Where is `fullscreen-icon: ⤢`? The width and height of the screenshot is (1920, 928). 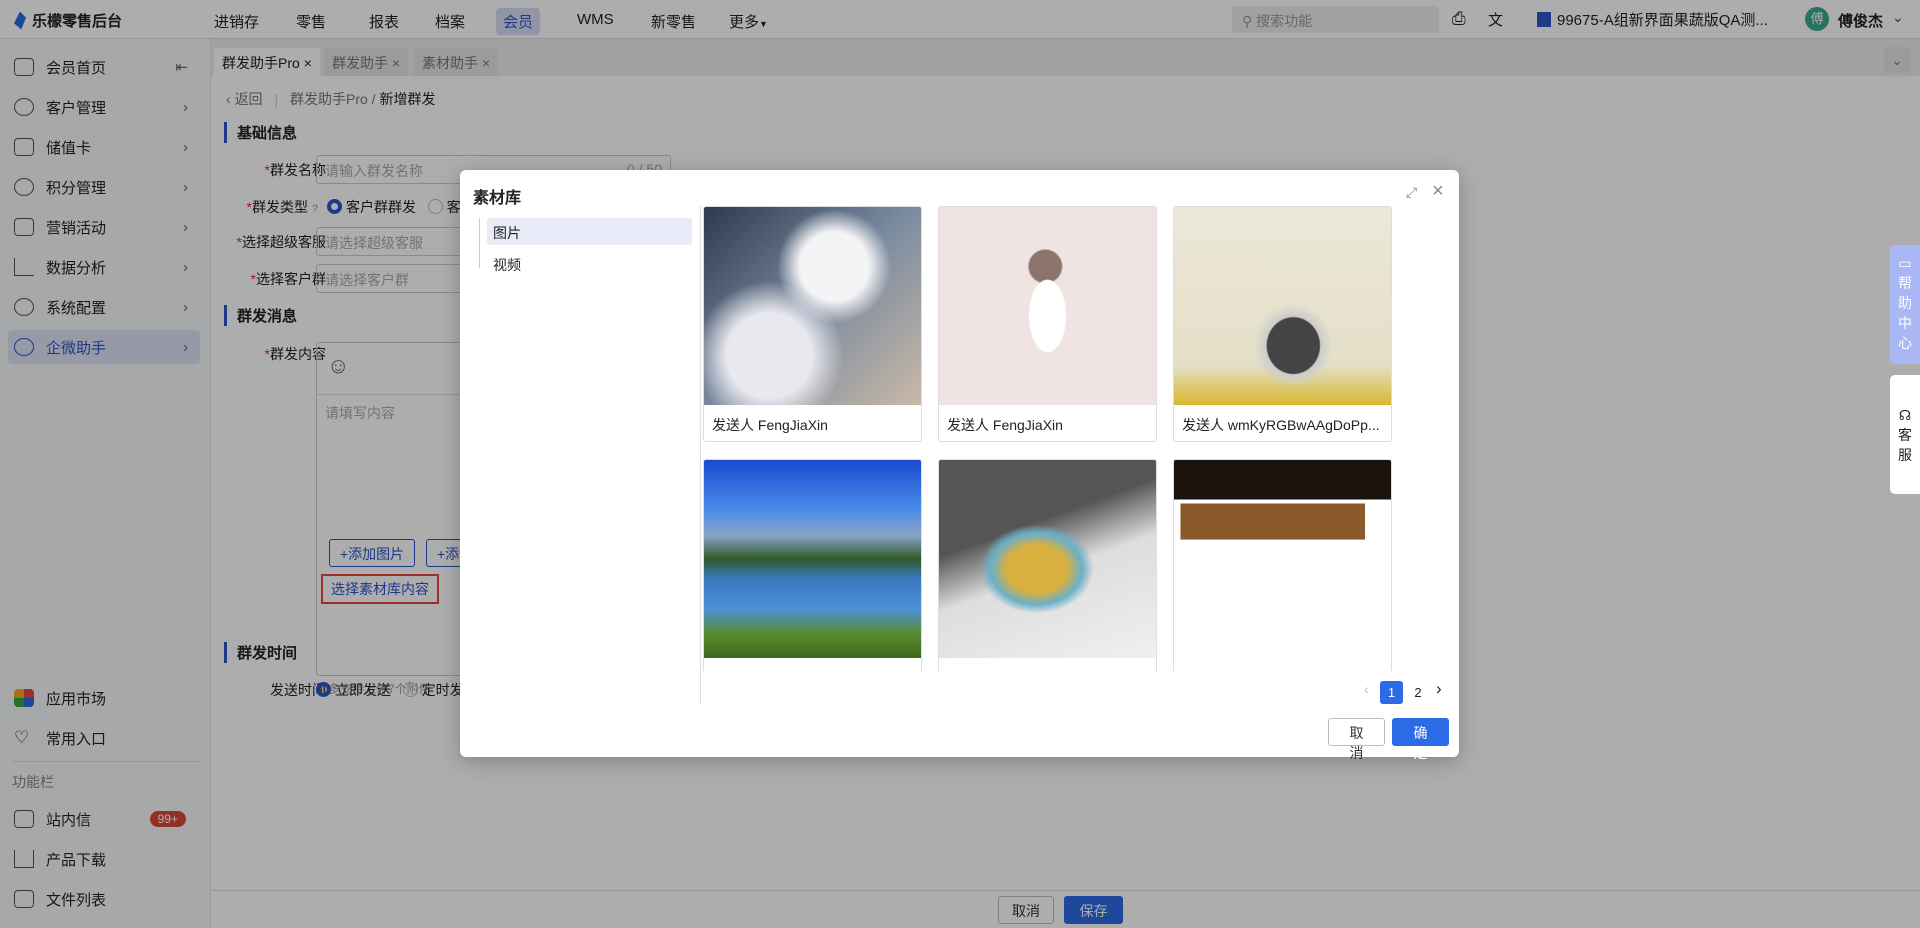
fullscreen-icon: ⤢ is located at coordinates (1411, 192).